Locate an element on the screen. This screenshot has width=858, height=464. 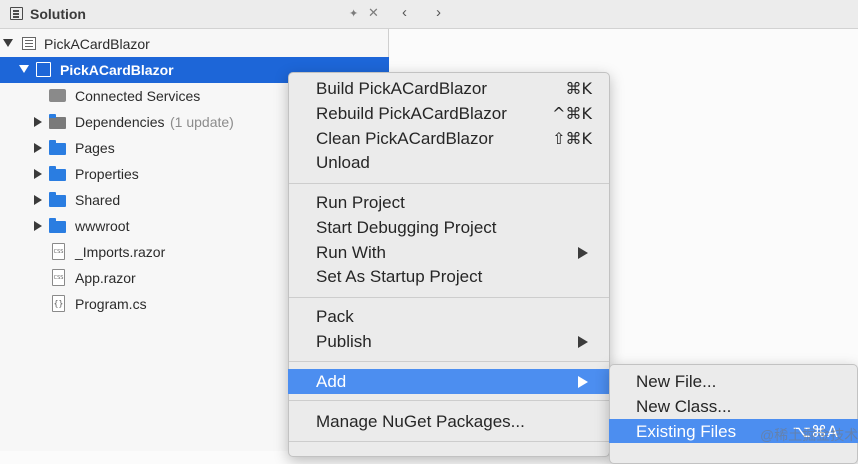
tree-item-label: Dependencies is located at coordinates (120, 122).